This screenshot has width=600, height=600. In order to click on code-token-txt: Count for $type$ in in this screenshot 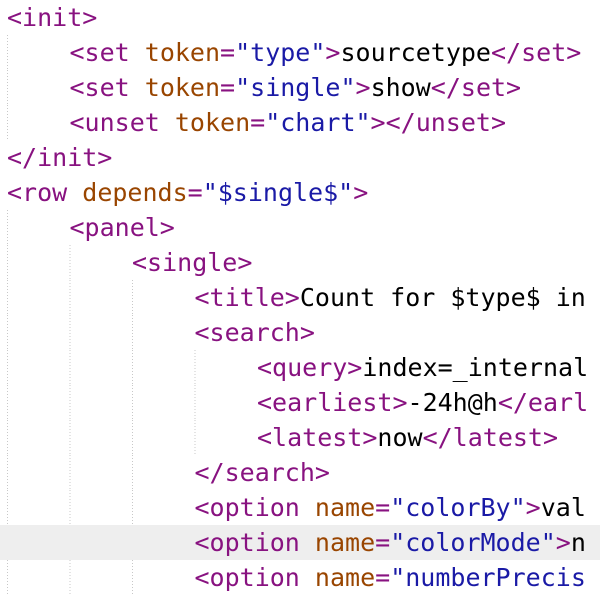, I will do `click(442, 297)`.